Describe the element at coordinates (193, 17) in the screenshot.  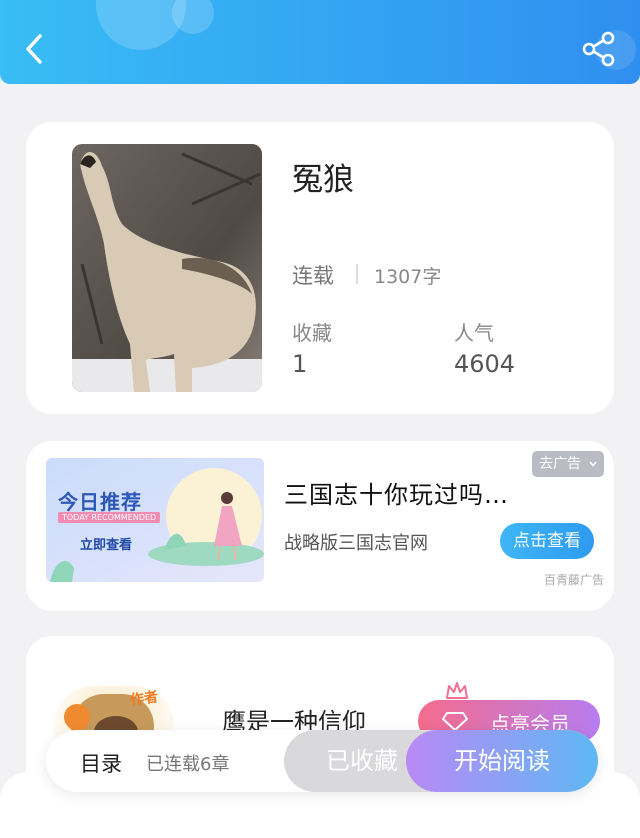
I see `decor-bubble` at that location.